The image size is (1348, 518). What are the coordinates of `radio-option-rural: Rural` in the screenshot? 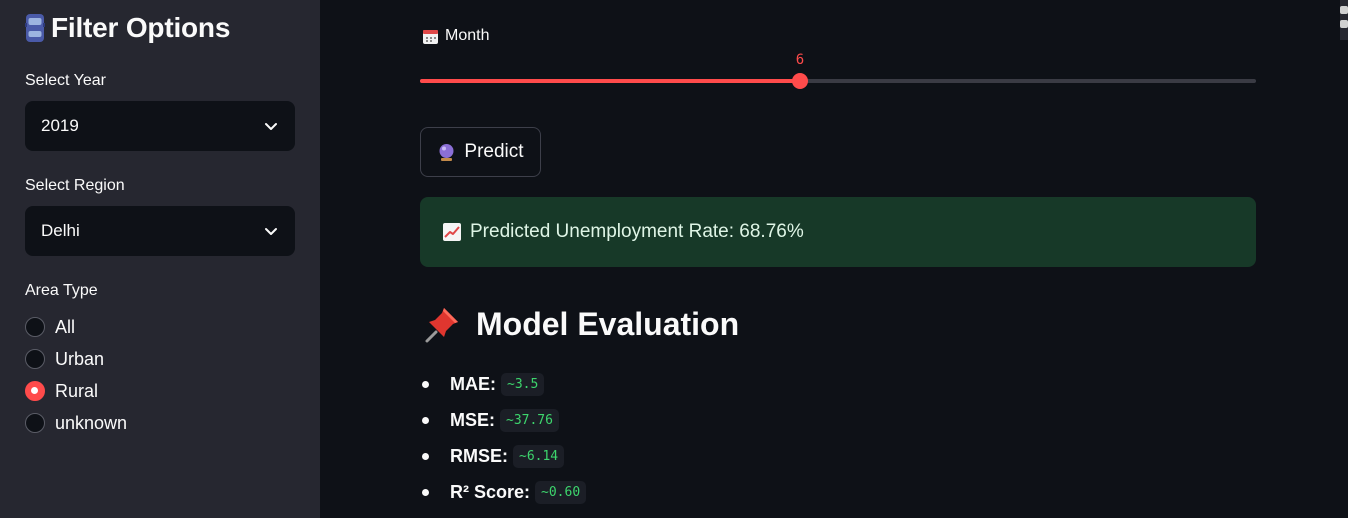 It's located at (61, 391).